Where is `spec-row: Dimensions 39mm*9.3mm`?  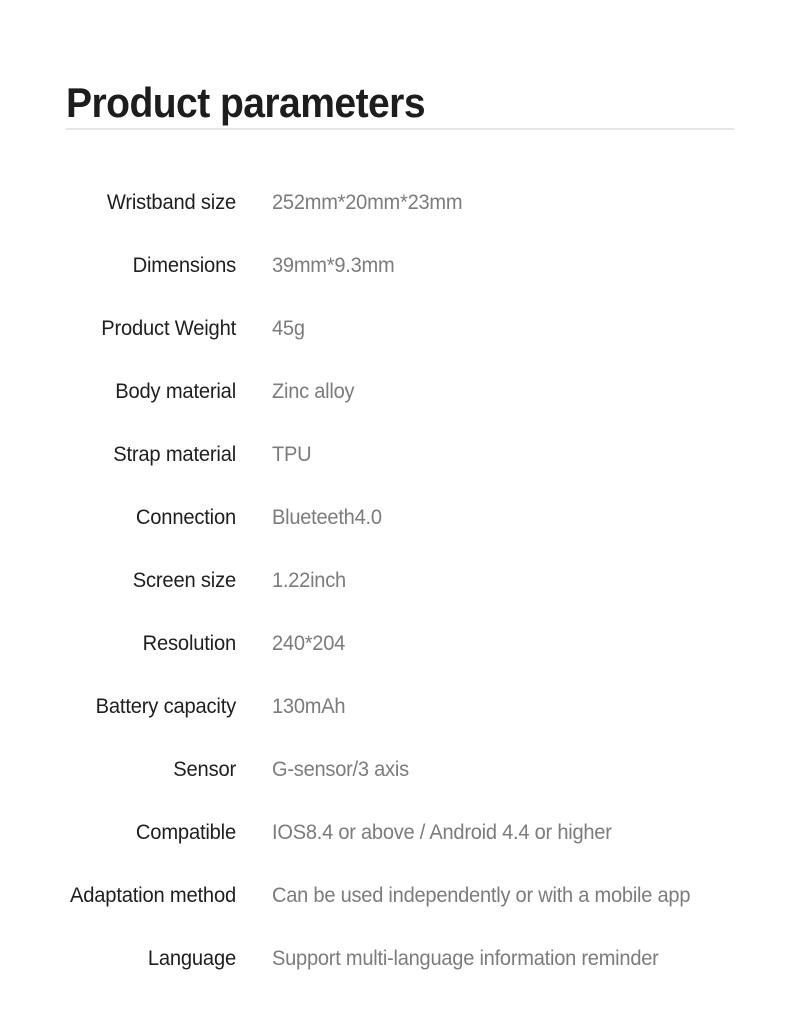 spec-row: Dimensions 39mm*9.3mm is located at coordinates (400, 285).